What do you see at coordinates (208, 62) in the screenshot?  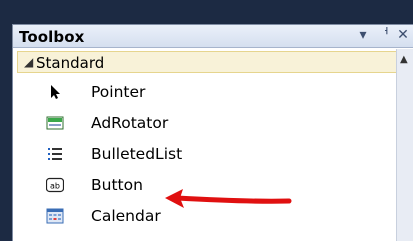 I see `section-standard: ◢ Standard` at bounding box center [208, 62].